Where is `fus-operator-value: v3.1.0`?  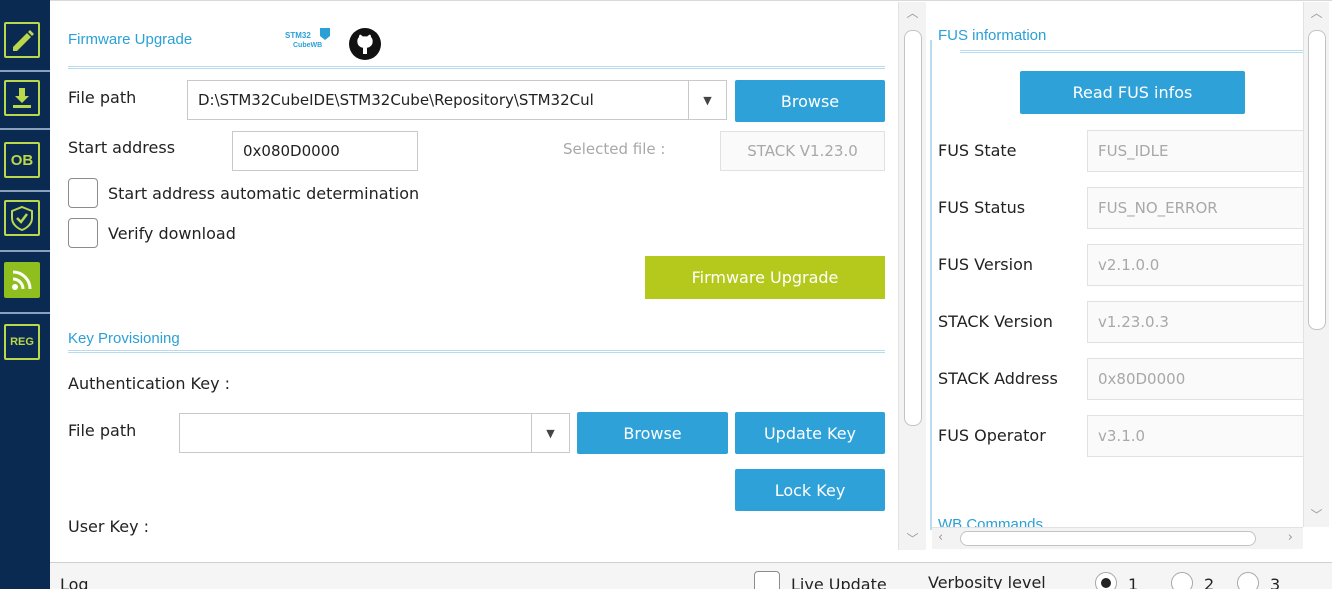 fus-operator-value: v3.1.0 is located at coordinates (1196, 436).